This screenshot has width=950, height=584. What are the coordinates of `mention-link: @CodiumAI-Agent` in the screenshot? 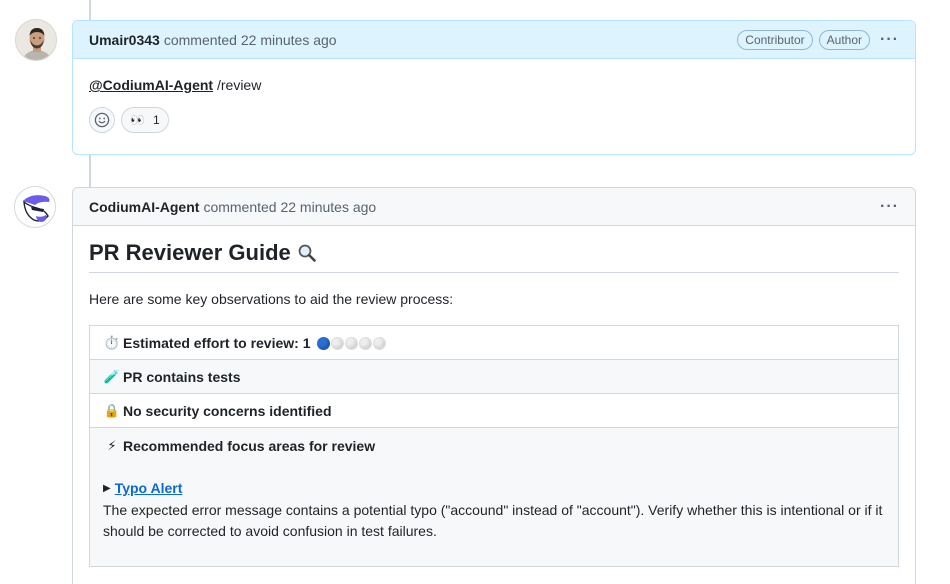 It's located at (151, 85).